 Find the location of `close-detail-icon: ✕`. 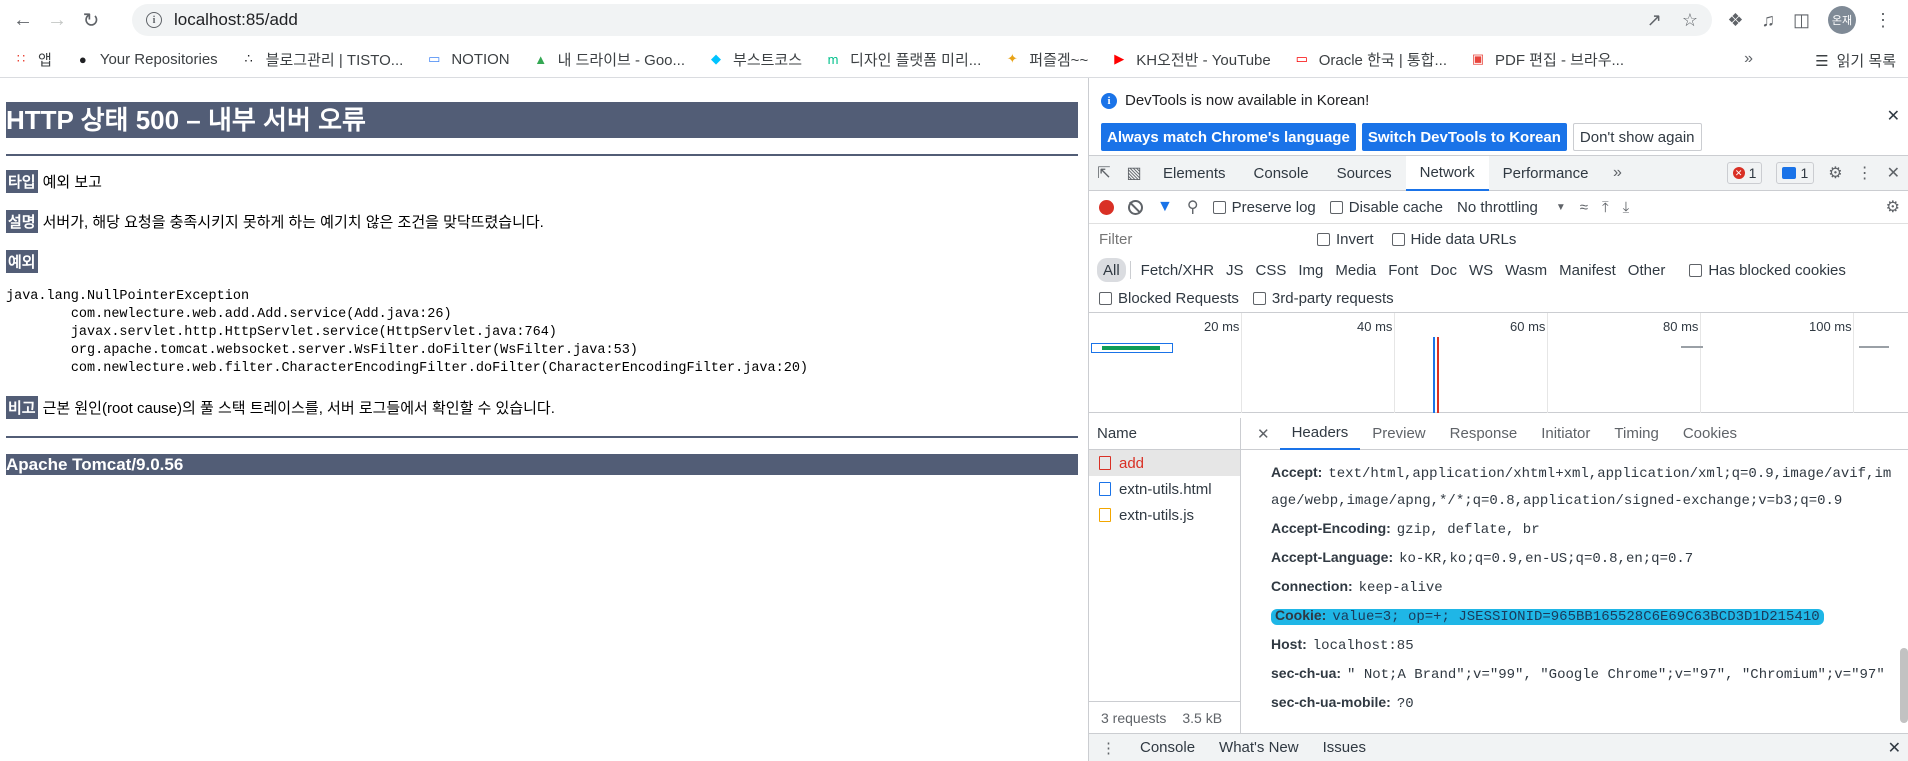

close-detail-icon: ✕ is located at coordinates (1263, 434).